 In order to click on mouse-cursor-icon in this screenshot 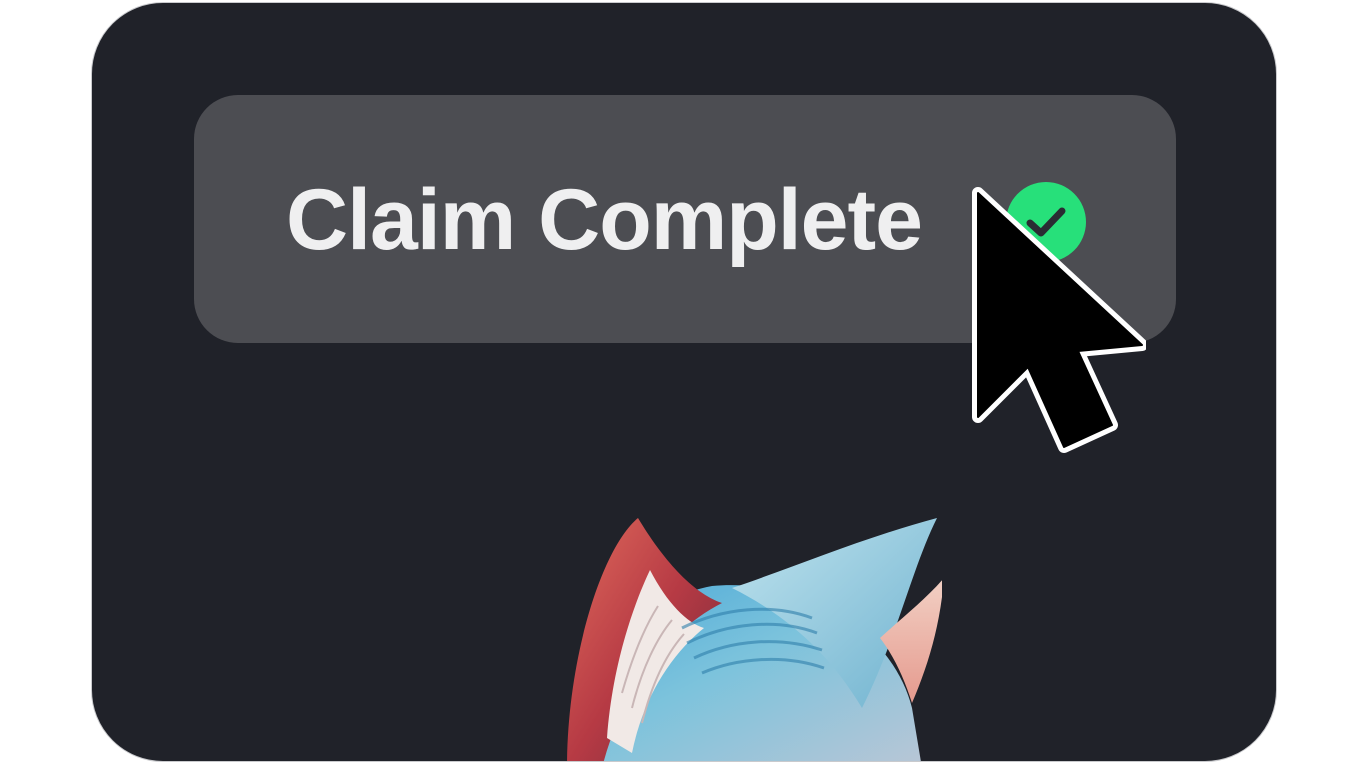, I will do `click(1059, 320)`.